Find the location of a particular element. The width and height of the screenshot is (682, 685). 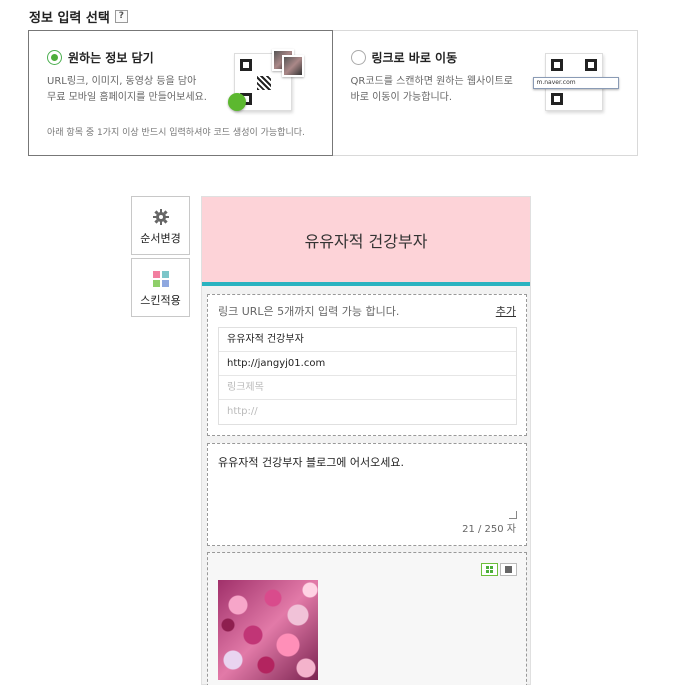

link-url-field: http://jangyj01.com is located at coordinates (367, 364).